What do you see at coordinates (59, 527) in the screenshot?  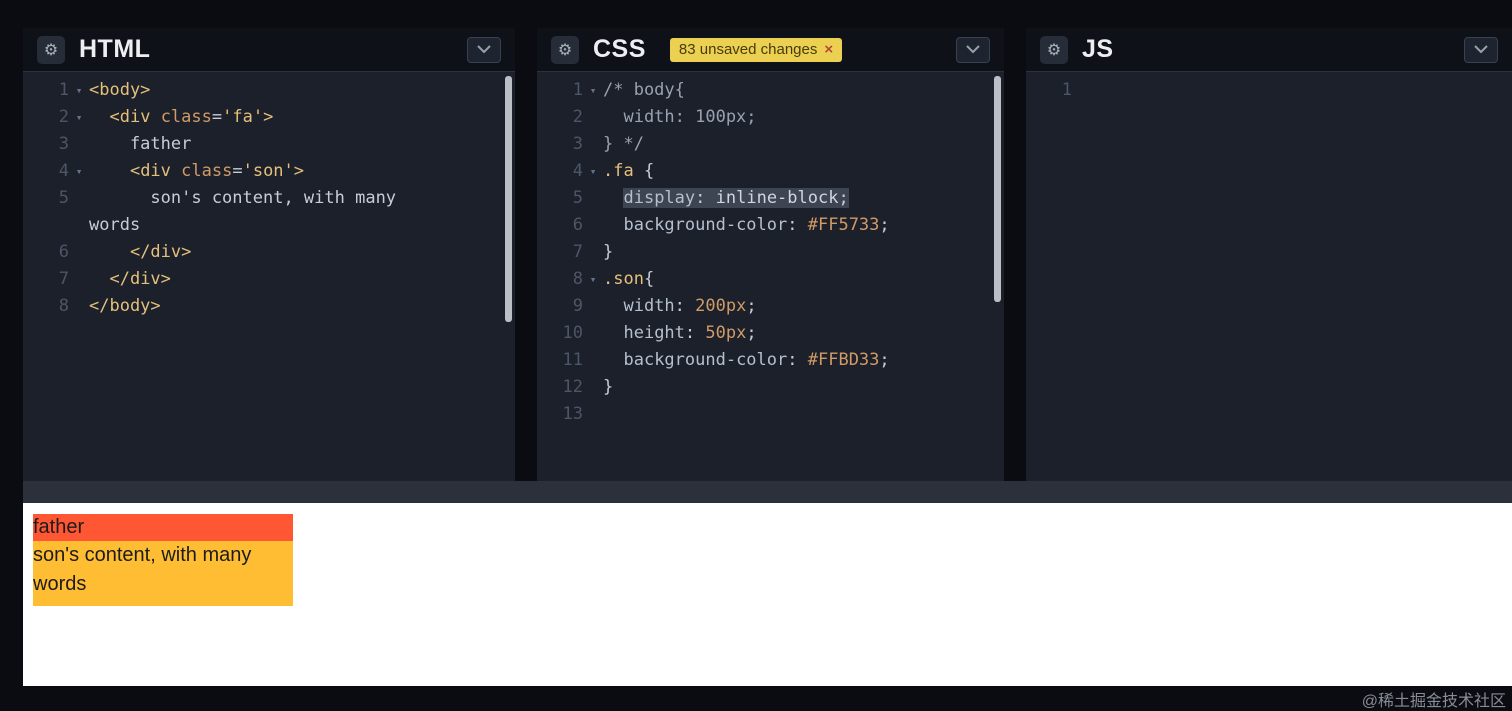 I see `father-text: father` at bounding box center [59, 527].